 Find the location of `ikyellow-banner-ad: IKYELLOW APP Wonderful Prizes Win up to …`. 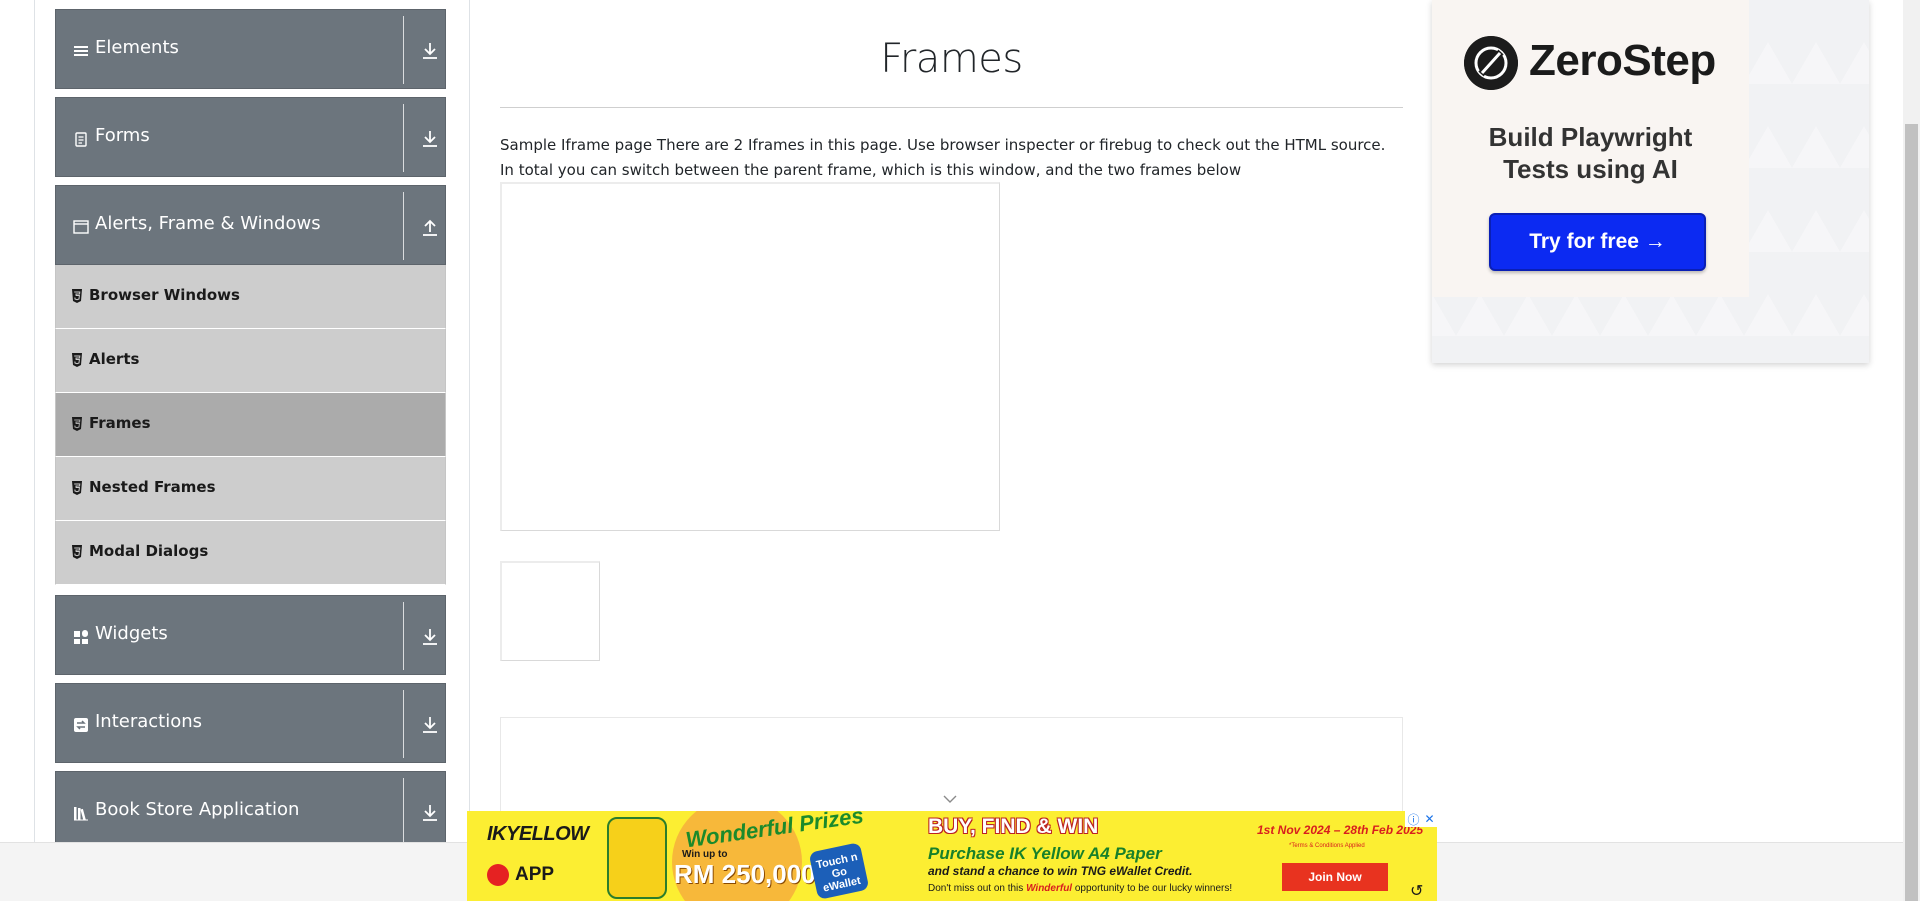

ikyellow-banner-ad: IKYELLOW APP Wonderful Prizes Win up to … is located at coordinates (952, 856).